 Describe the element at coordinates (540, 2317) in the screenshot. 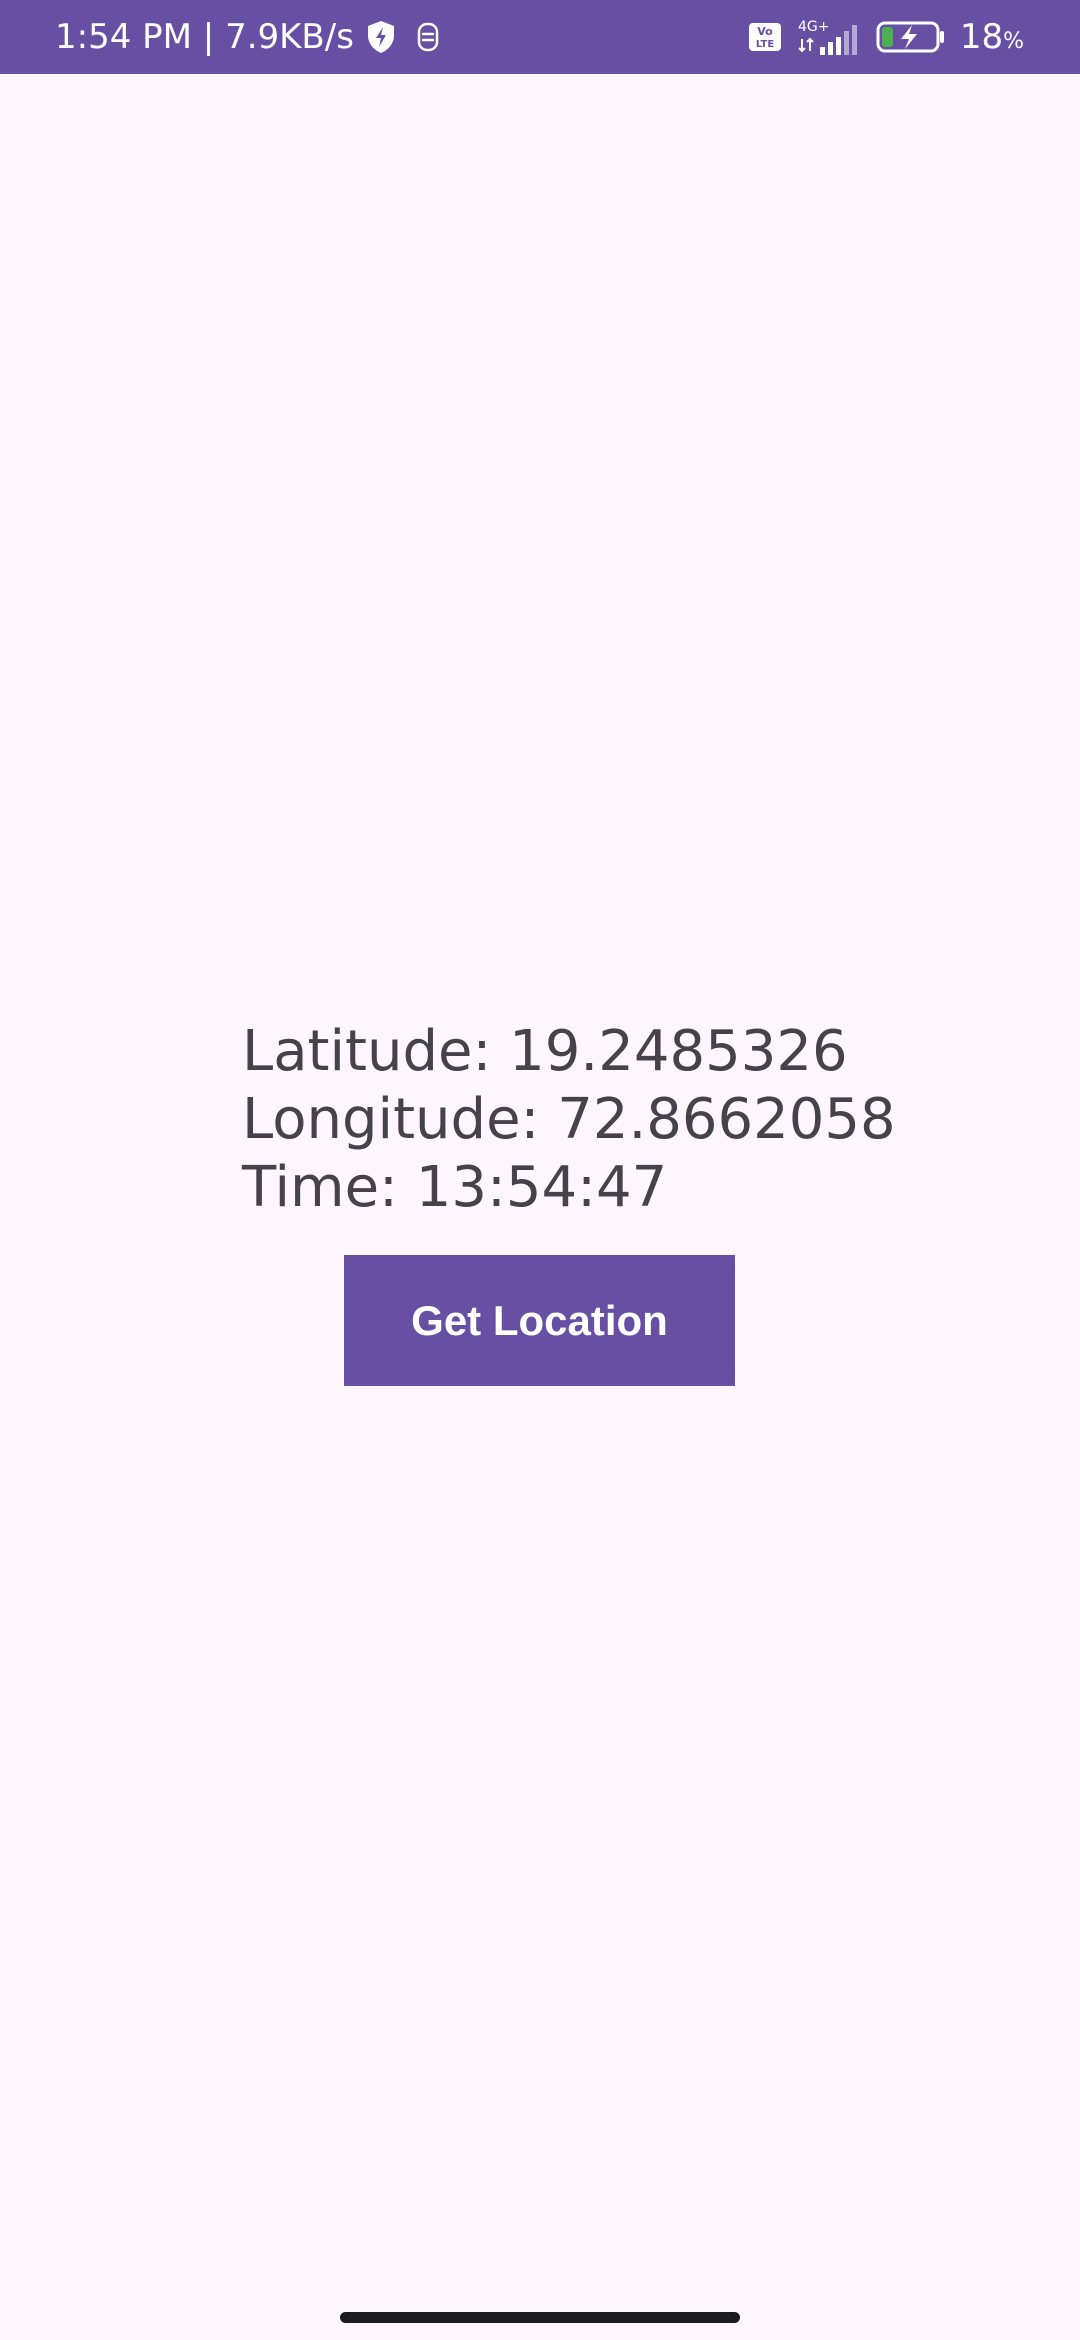

I see `home-indicator` at that location.